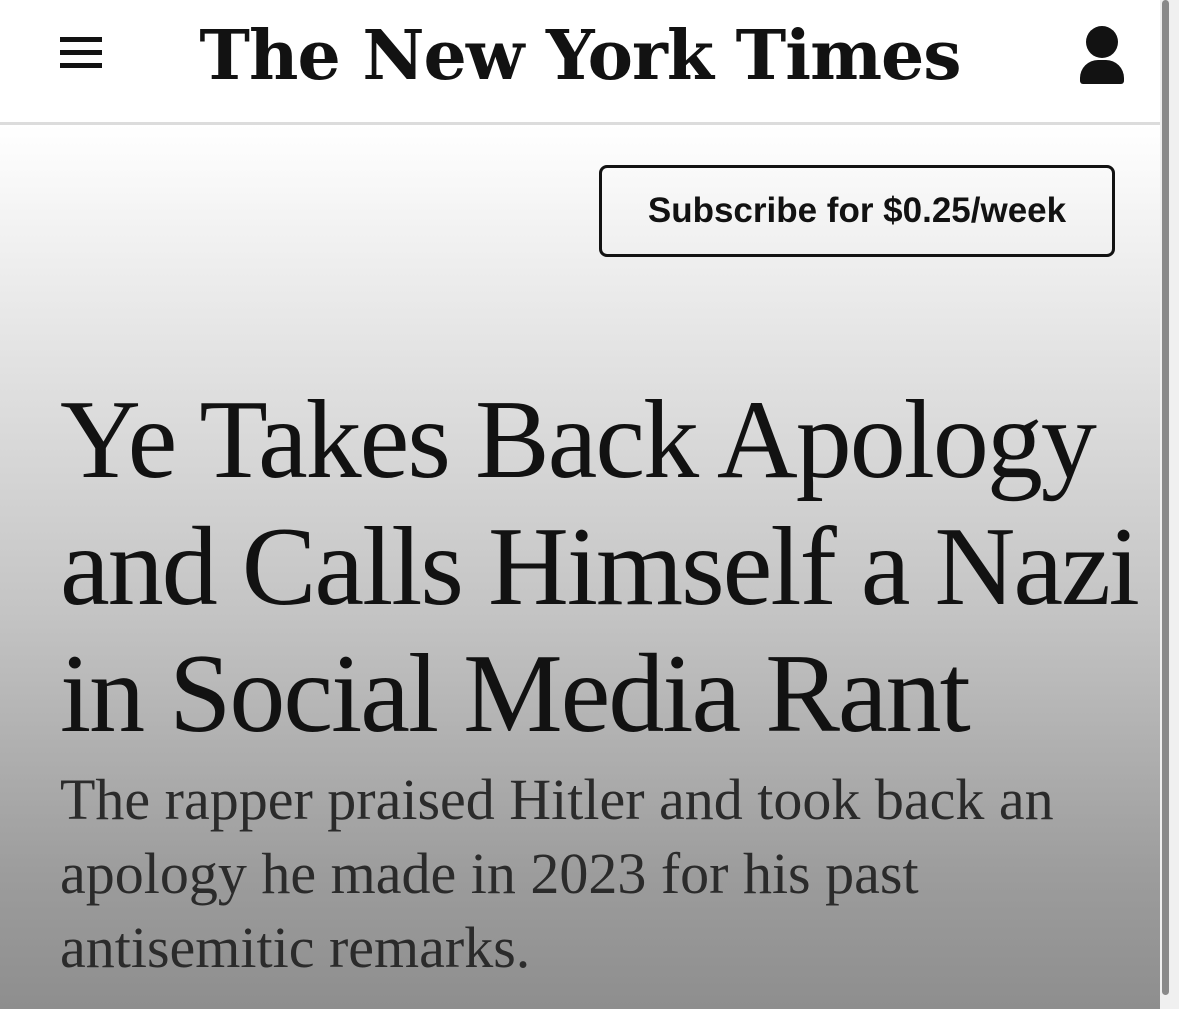 The width and height of the screenshot is (1179, 1009). I want to click on scrollbar-thumb, so click(1165, 497).